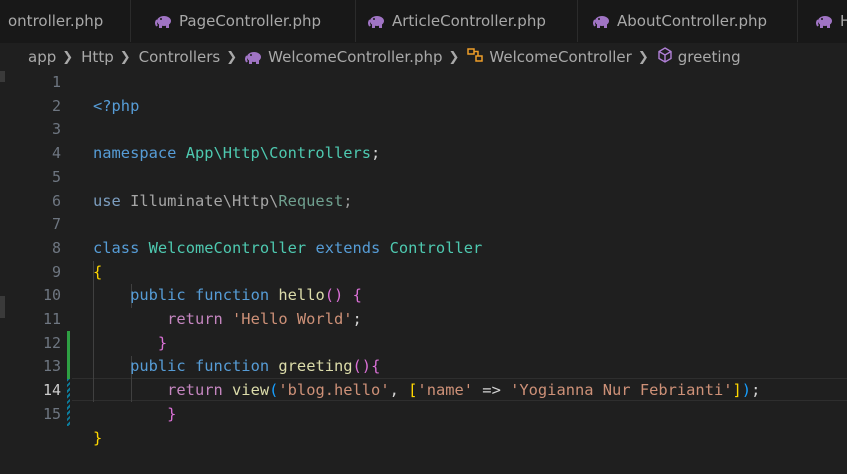  Describe the element at coordinates (423, 401) in the screenshot. I see `code-line-14: }` at that location.